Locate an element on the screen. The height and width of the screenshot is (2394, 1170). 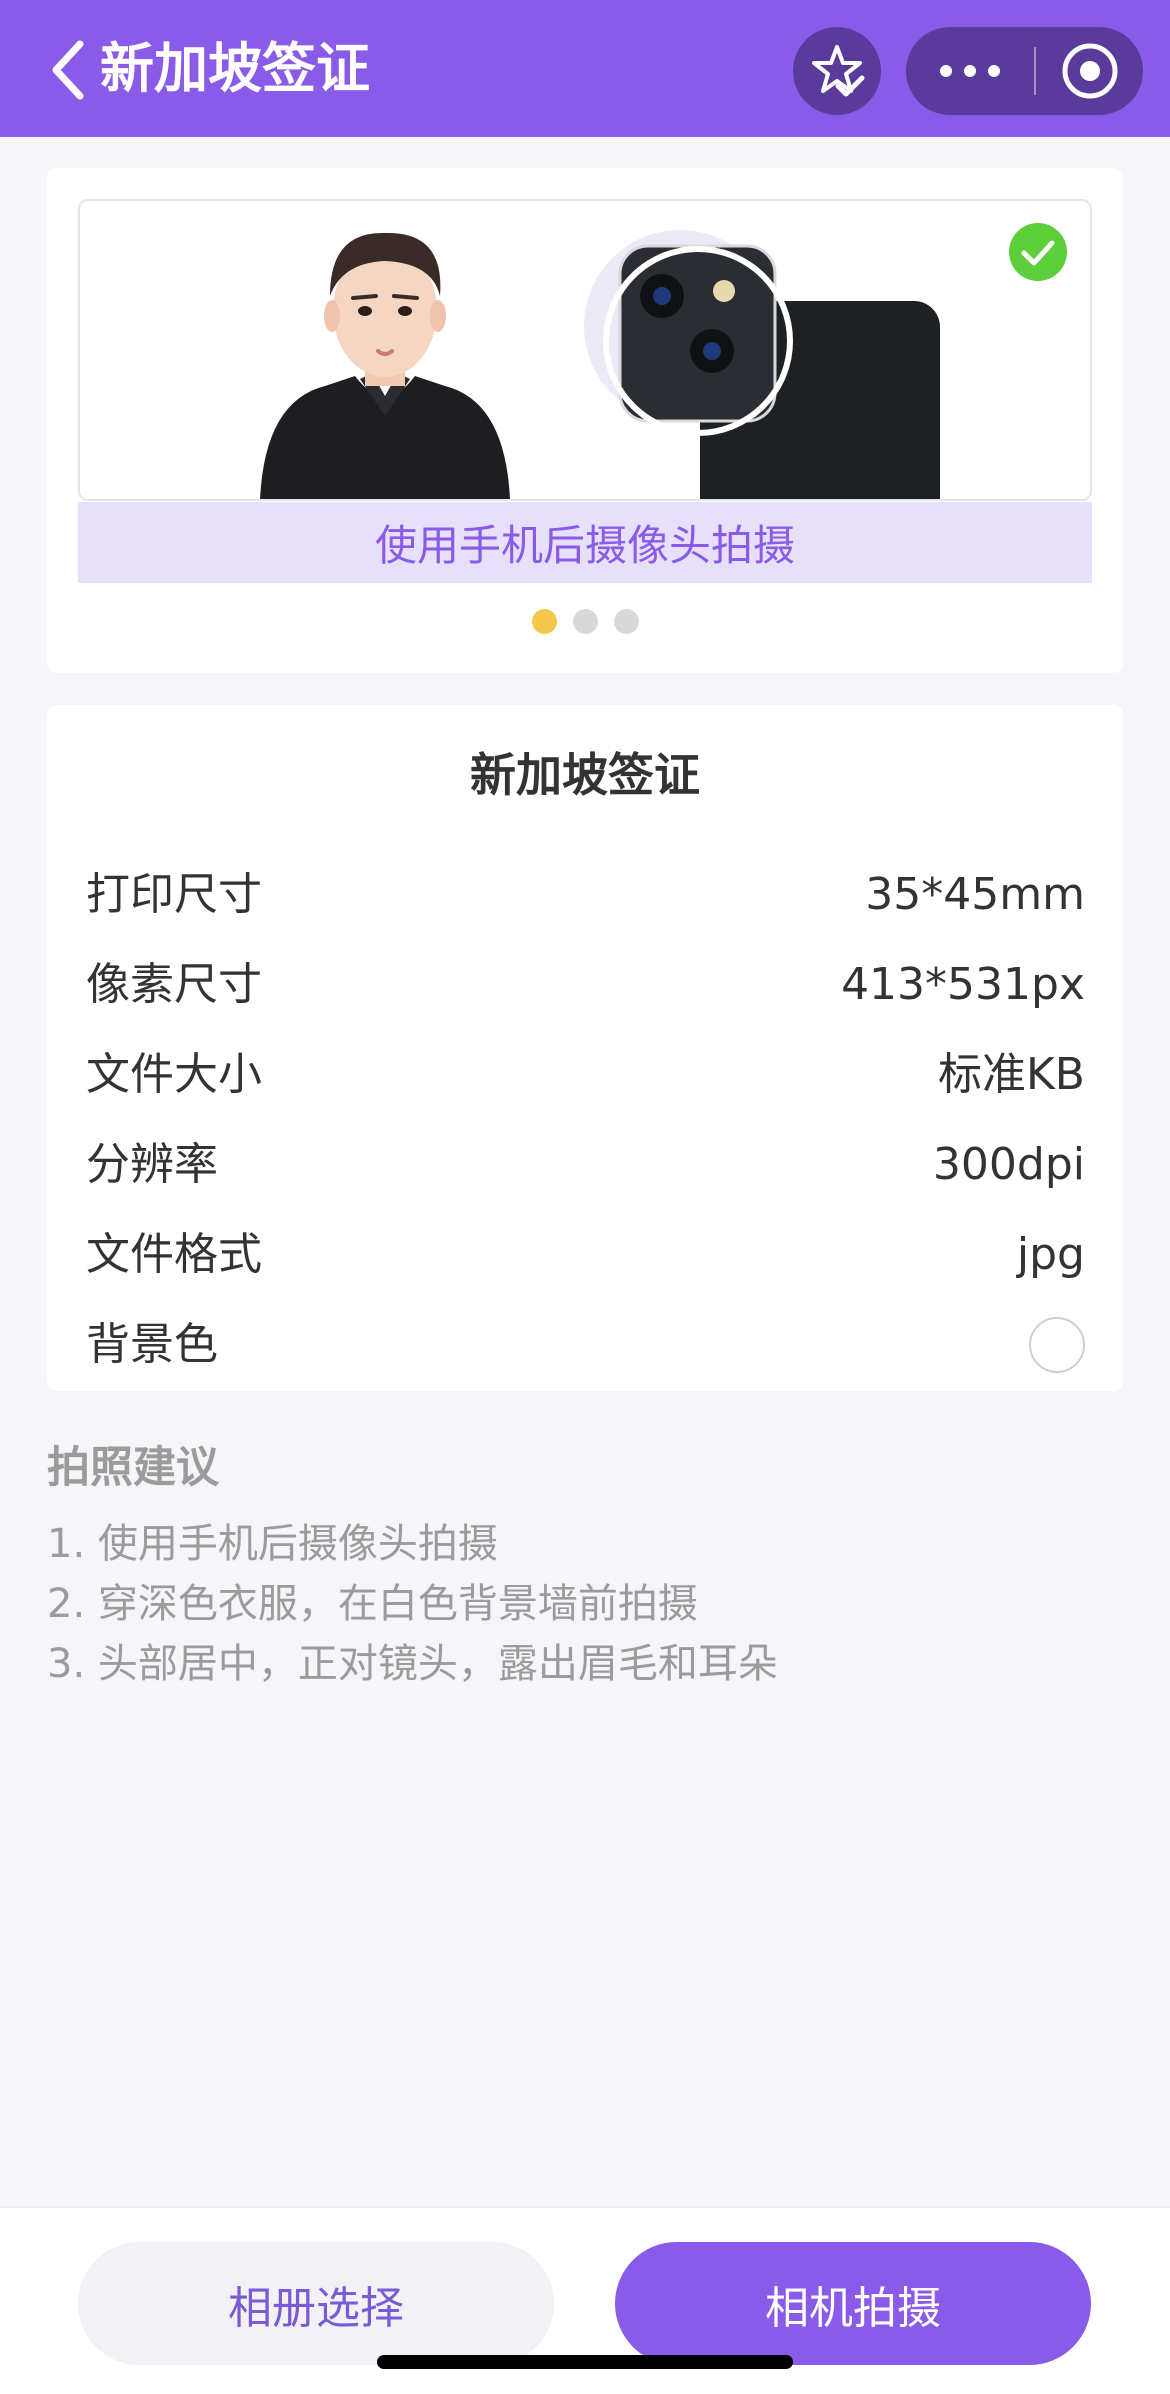
back-button is located at coordinates (69, 70).